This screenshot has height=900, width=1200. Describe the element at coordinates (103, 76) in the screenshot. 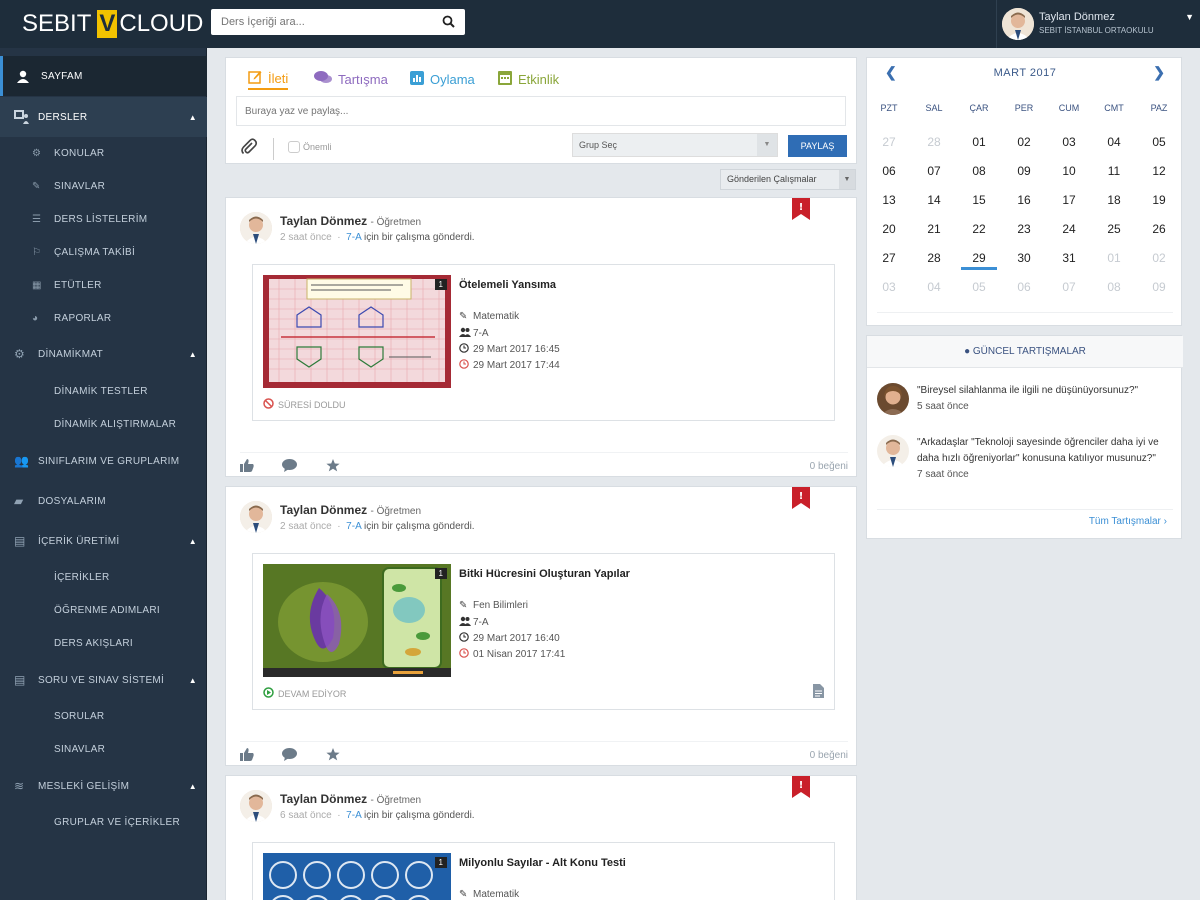

I see `sidebar-item-sayfam: SAYFAM` at that location.